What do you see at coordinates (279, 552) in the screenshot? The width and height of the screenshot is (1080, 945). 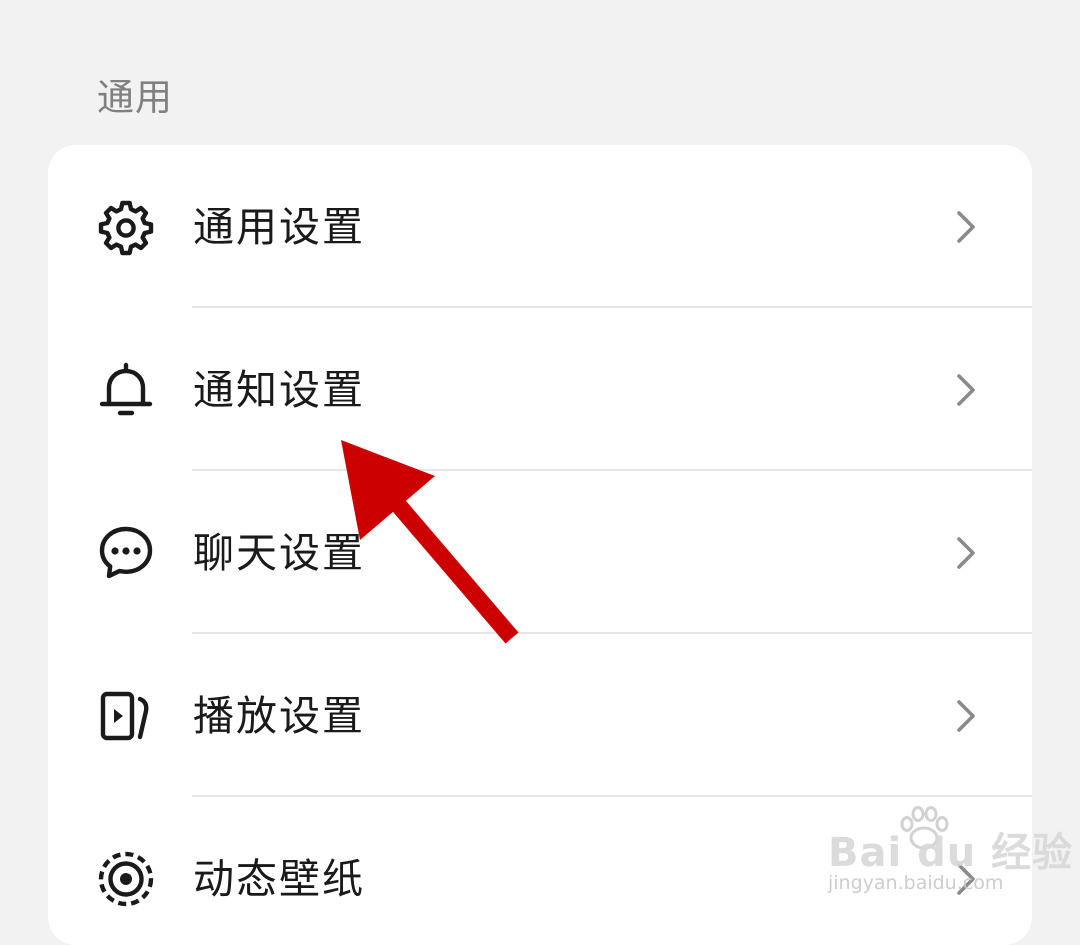 I see `settings-item-label: 聊天设置` at bounding box center [279, 552].